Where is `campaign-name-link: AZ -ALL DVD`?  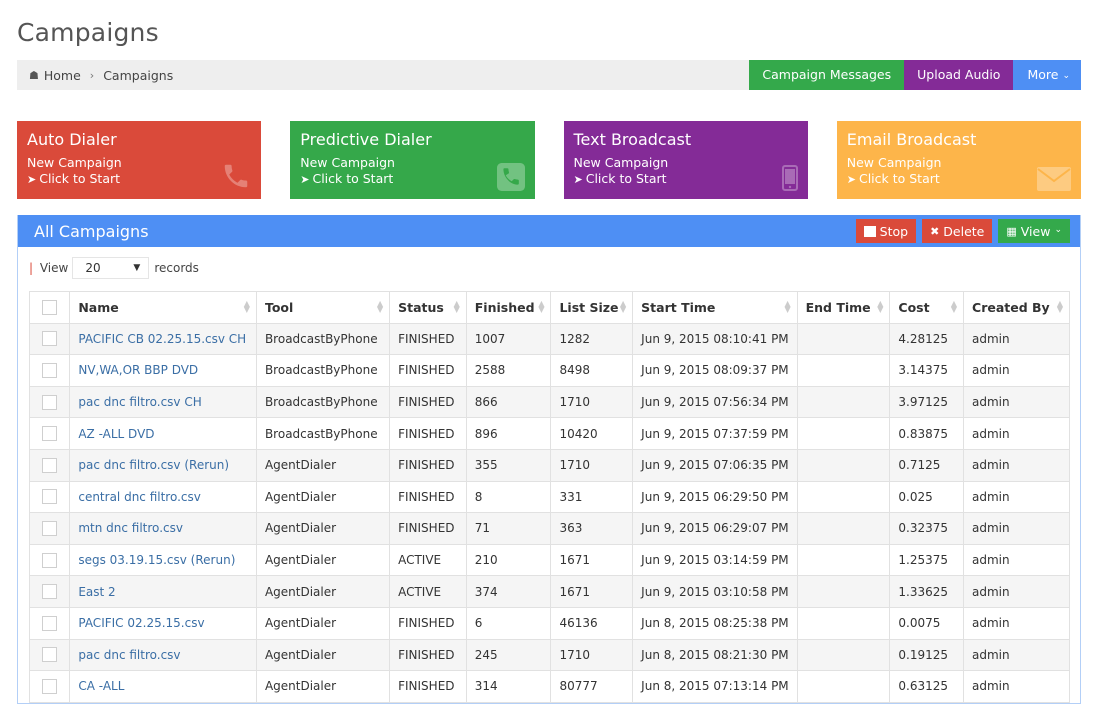
campaign-name-link: AZ -ALL DVD is located at coordinates (116, 434).